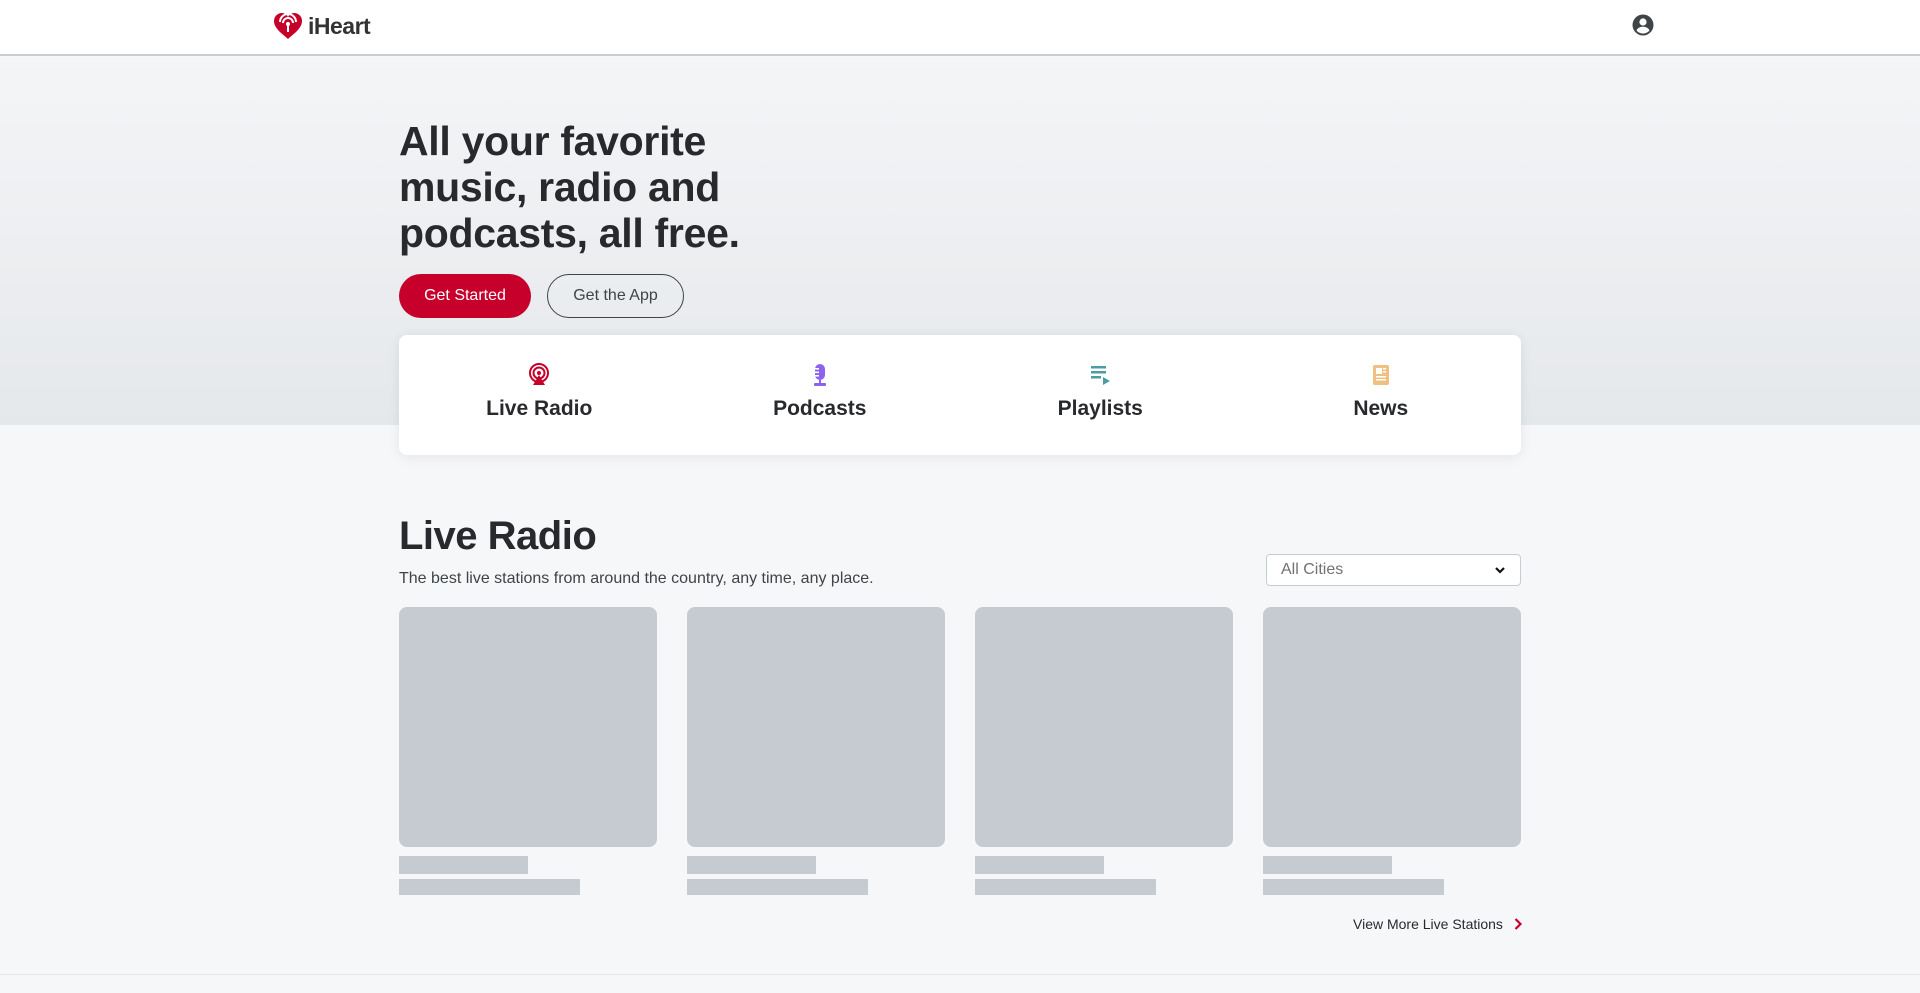 The width and height of the screenshot is (1920, 993). Describe the element at coordinates (820, 395) in the screenshot. I see `category-podcasts: Podcasts` at that location.